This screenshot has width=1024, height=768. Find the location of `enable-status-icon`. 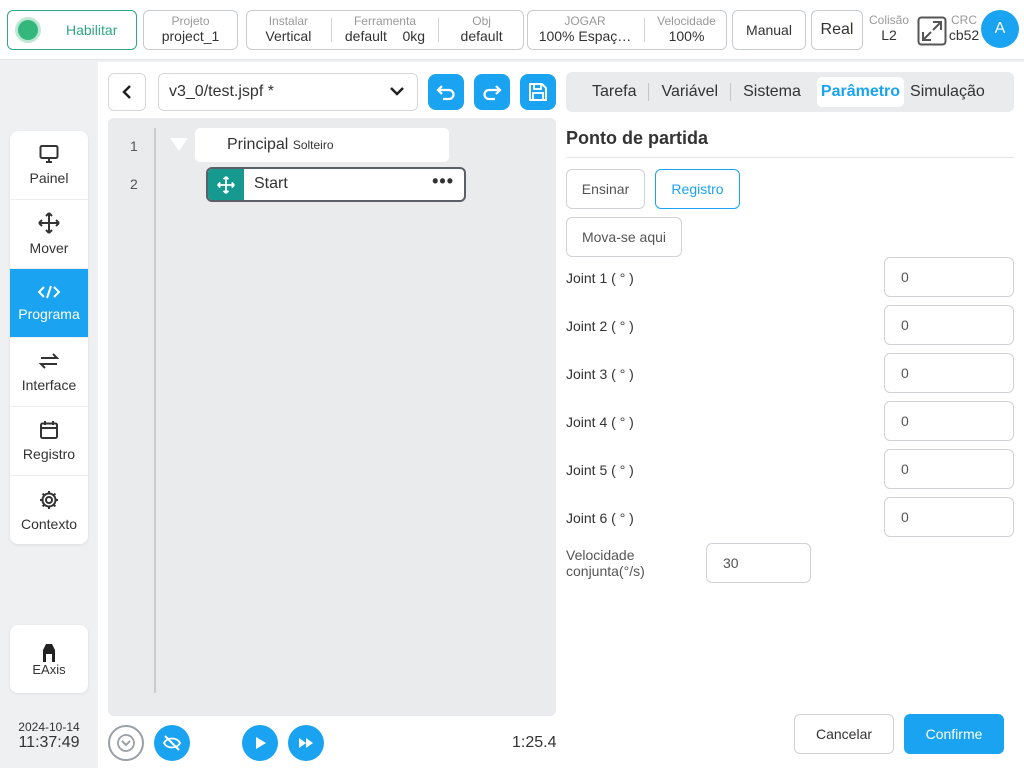

enable-status-icon is located at coordinates (28, 30).